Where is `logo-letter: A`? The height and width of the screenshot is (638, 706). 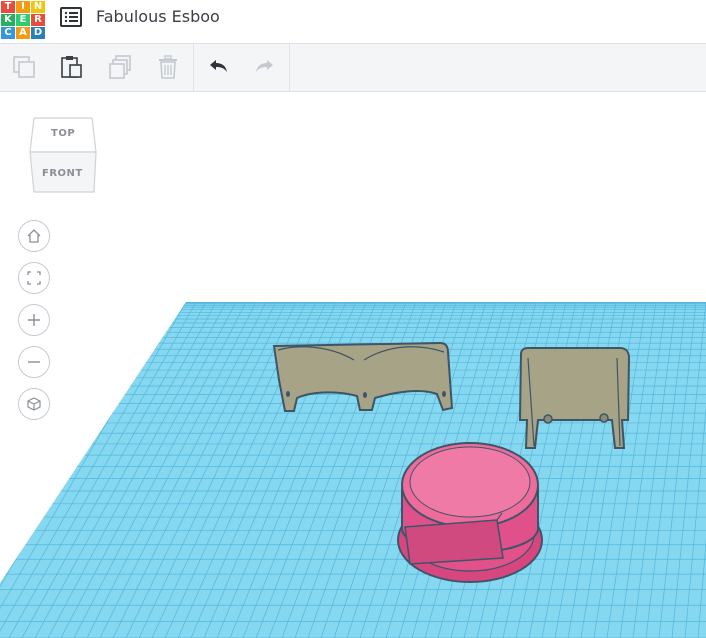
logo-letter: A is located at coordinates (23, 33).